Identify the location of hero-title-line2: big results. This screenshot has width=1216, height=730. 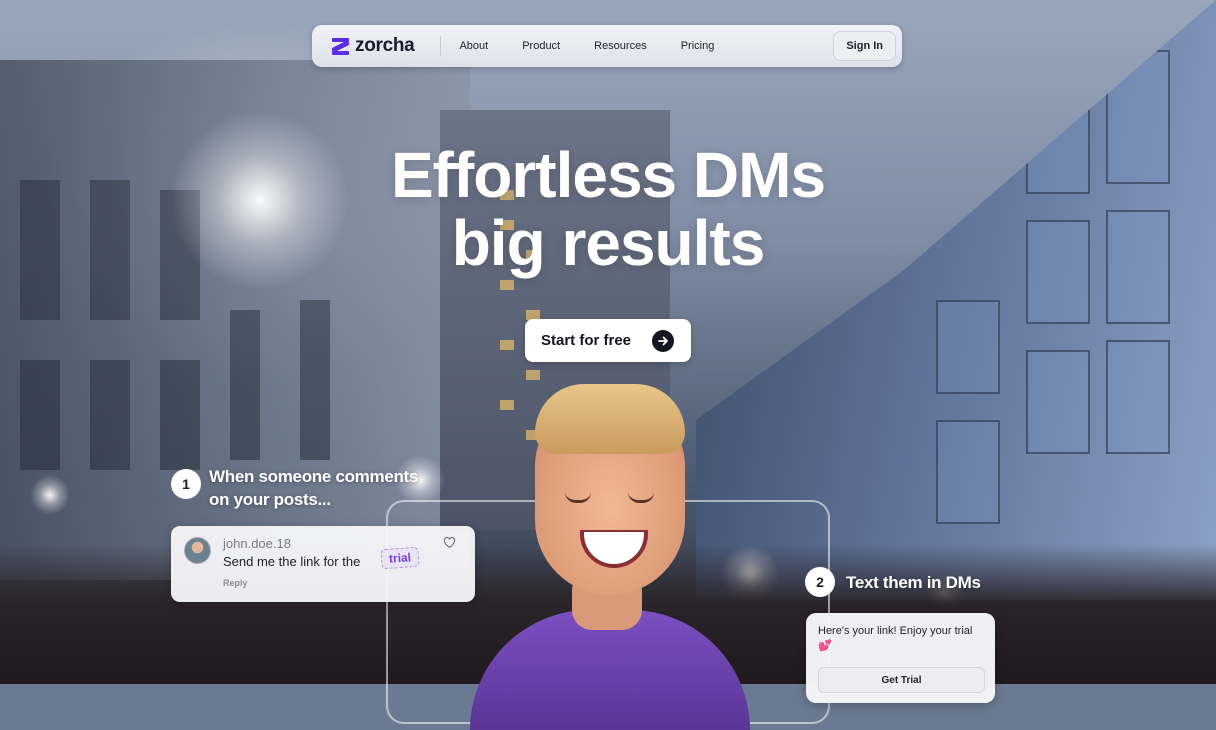
(608, 243).